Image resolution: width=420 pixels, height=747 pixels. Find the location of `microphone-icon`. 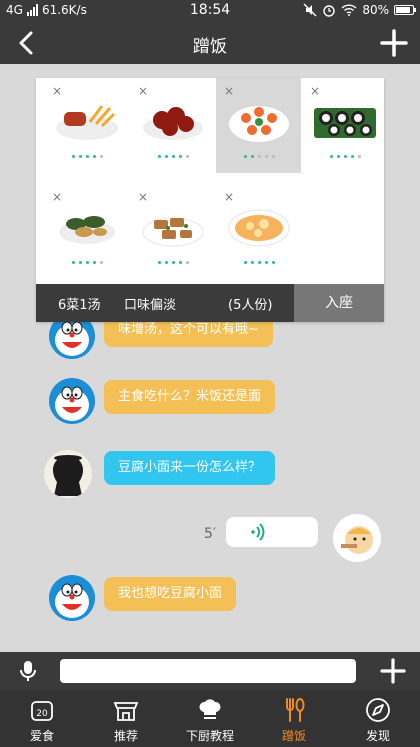

microphone-icon is located at coordinates (28, 671).